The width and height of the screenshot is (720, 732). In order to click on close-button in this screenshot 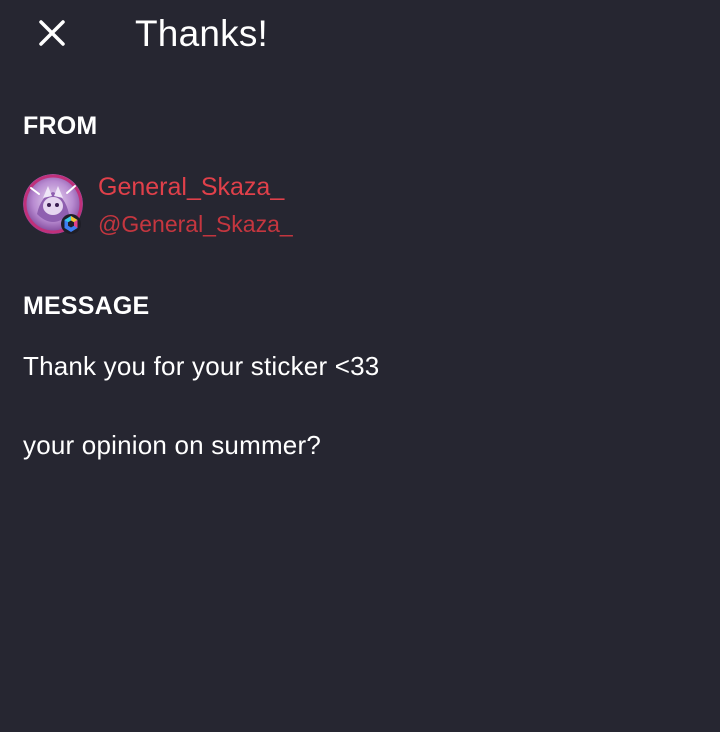, I will do `click(52, 33)`.